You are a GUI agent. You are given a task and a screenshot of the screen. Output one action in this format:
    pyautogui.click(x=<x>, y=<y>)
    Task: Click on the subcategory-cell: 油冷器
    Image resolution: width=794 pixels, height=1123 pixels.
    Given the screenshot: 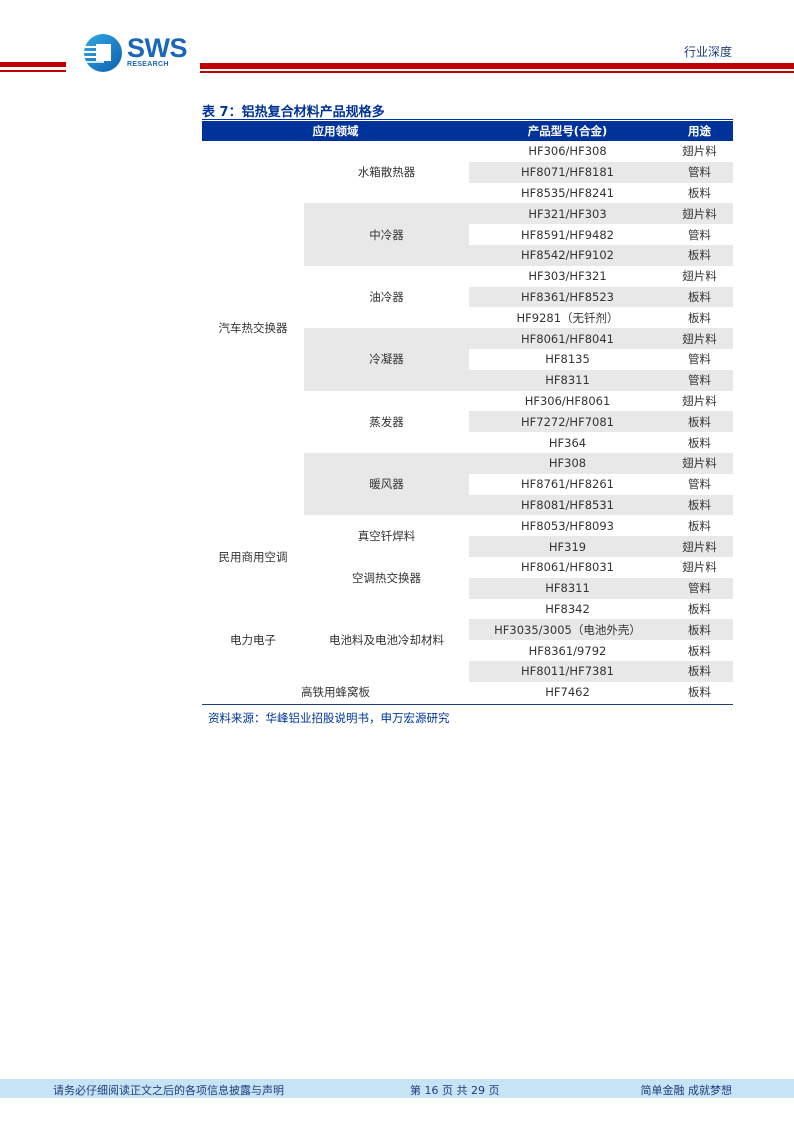 What is the action you would take?
    pyautogui.click(x=386, y=296)
    